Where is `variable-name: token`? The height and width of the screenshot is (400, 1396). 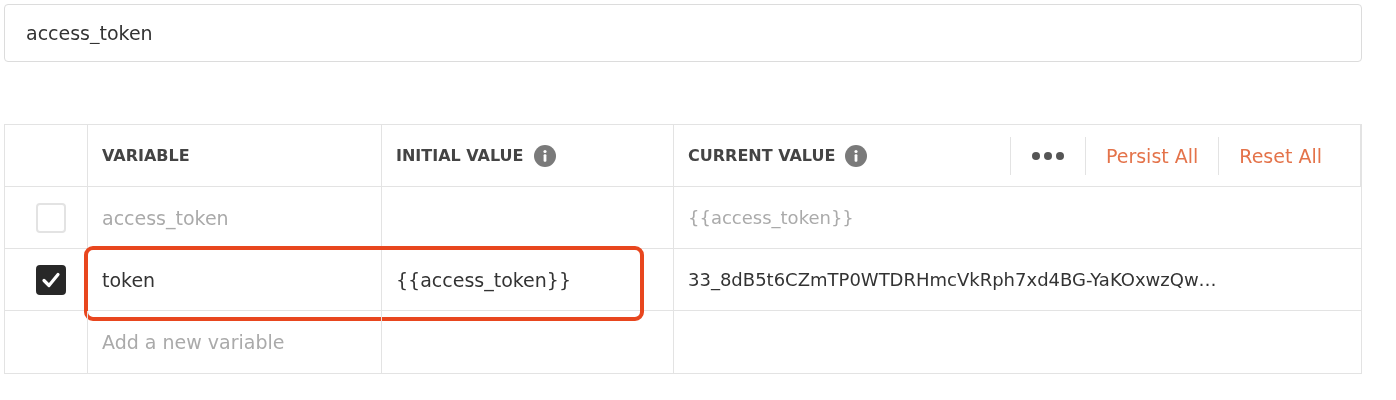
variable-name: token is located at coordinates (129, 279).